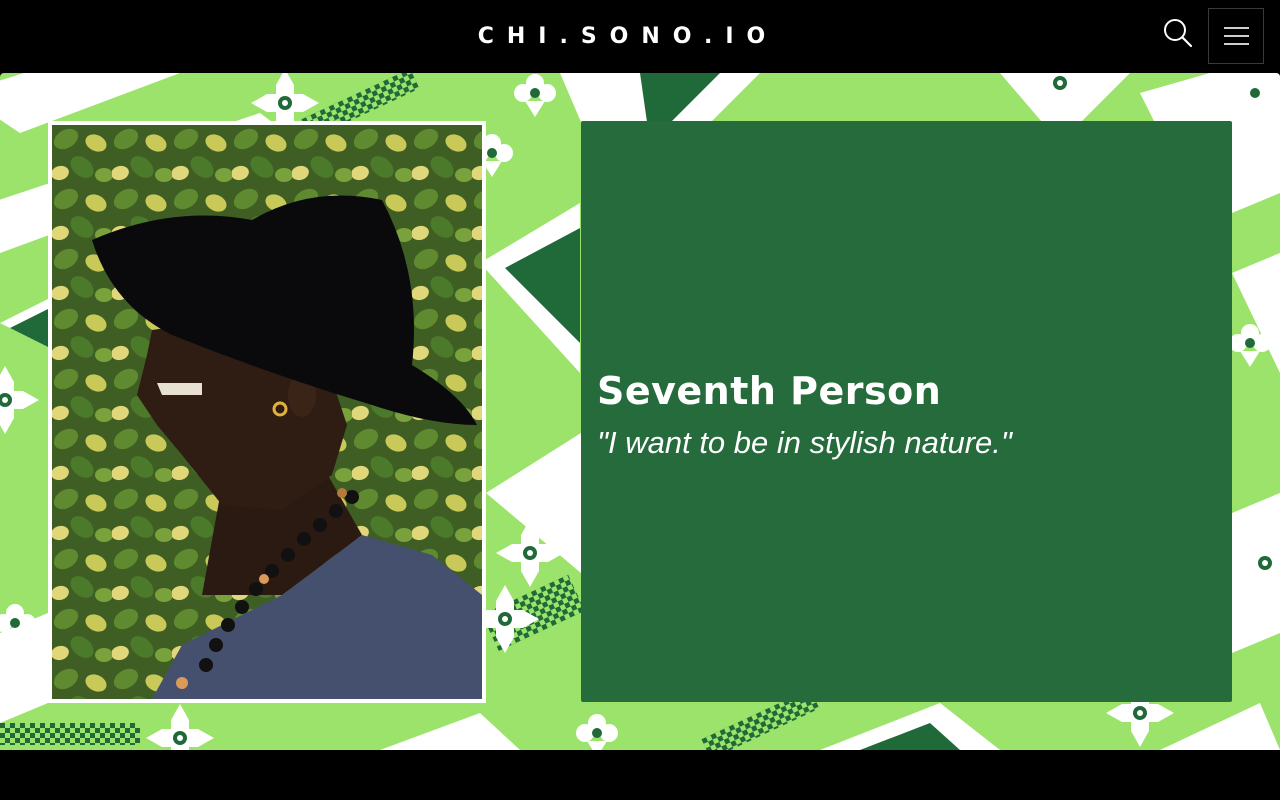 The image size is (1280, 800). I want to click on bottom-bar, so click(640, 775).